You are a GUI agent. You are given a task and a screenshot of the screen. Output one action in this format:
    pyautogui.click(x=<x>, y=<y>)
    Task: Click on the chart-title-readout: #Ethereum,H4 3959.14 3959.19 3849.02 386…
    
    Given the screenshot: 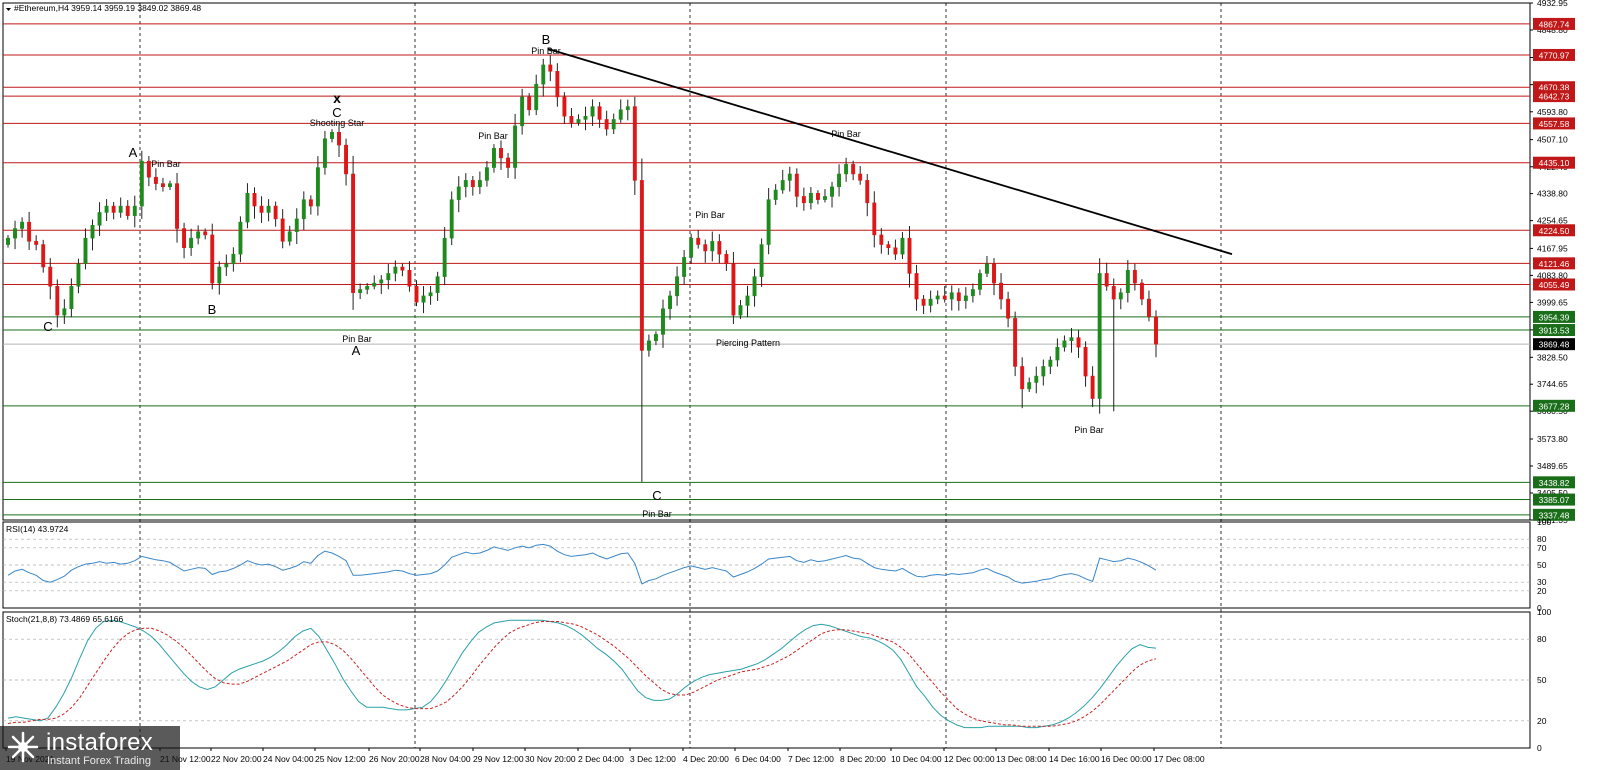 What is the action you would take?
    pyautogui.click(x=107, y=8)
    